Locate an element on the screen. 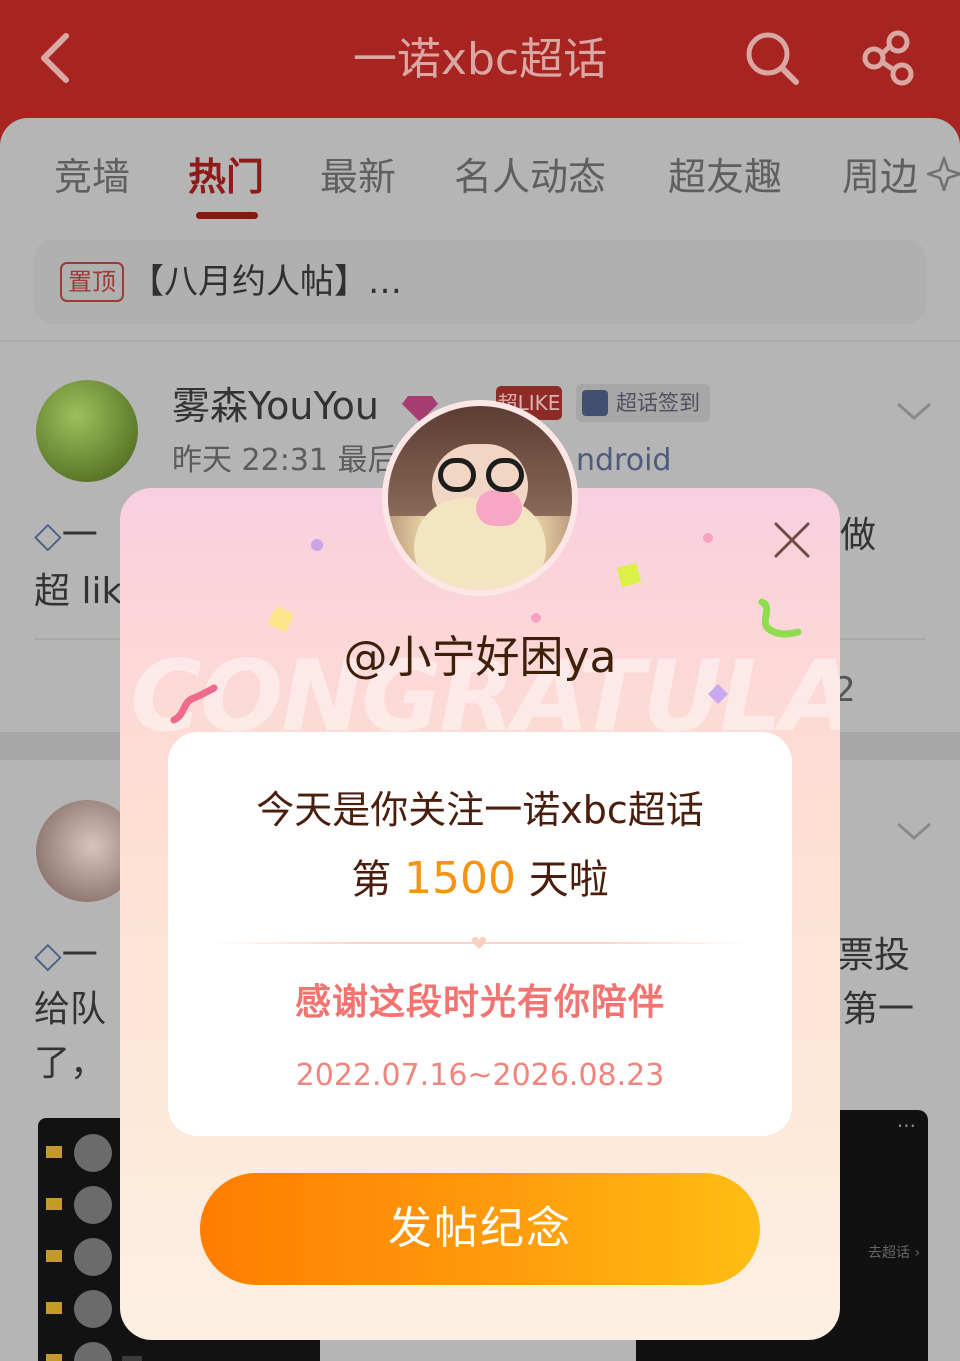  days-message: 第 1500 天啦 is located at coordinates (480, 879).